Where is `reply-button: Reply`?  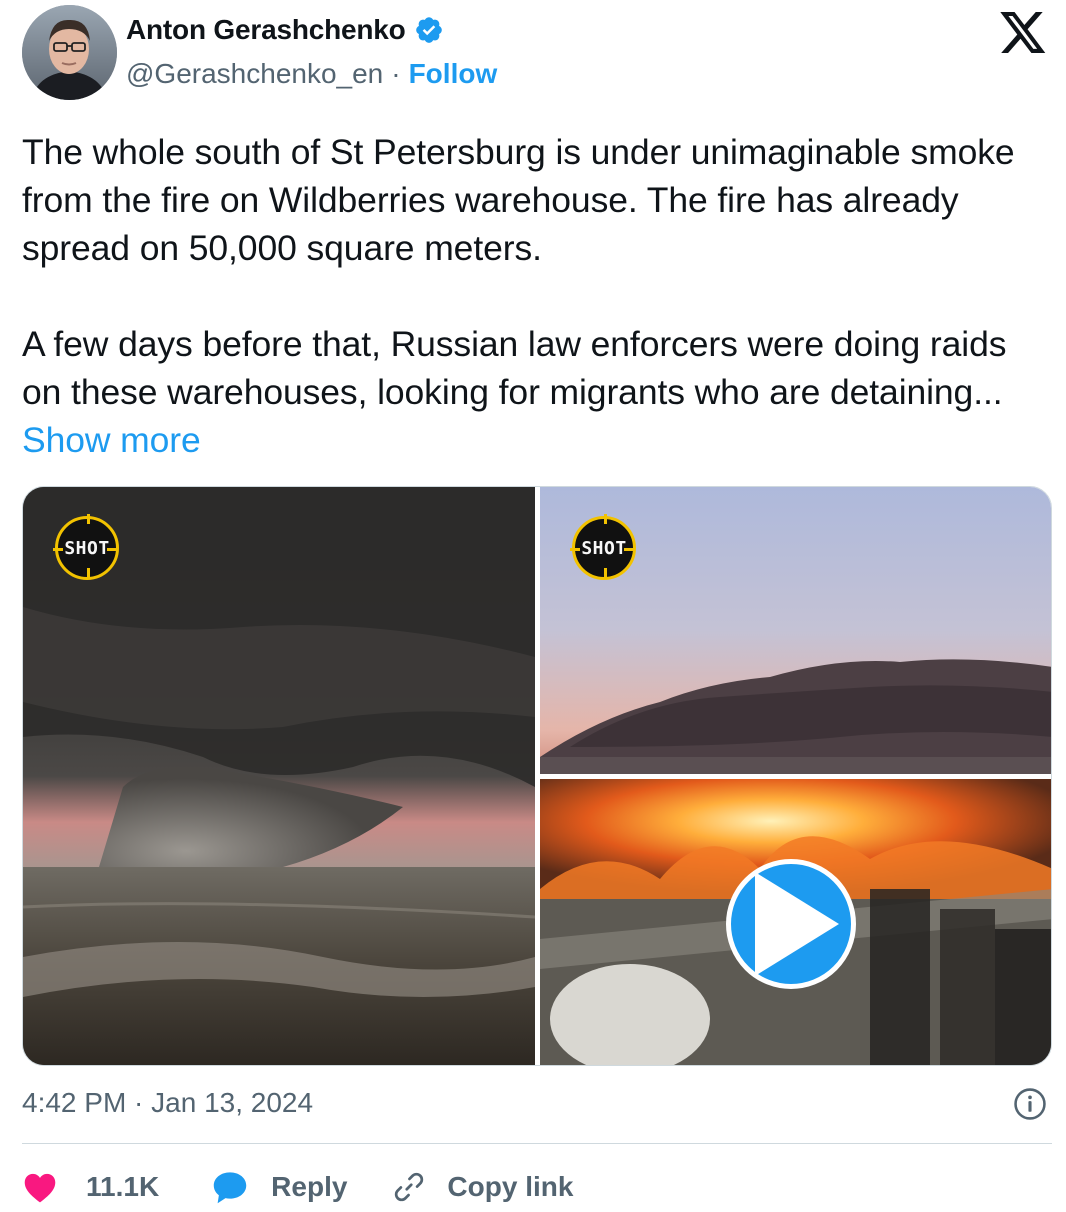 reply-button: Reply is located at coordinates (279, 1187).